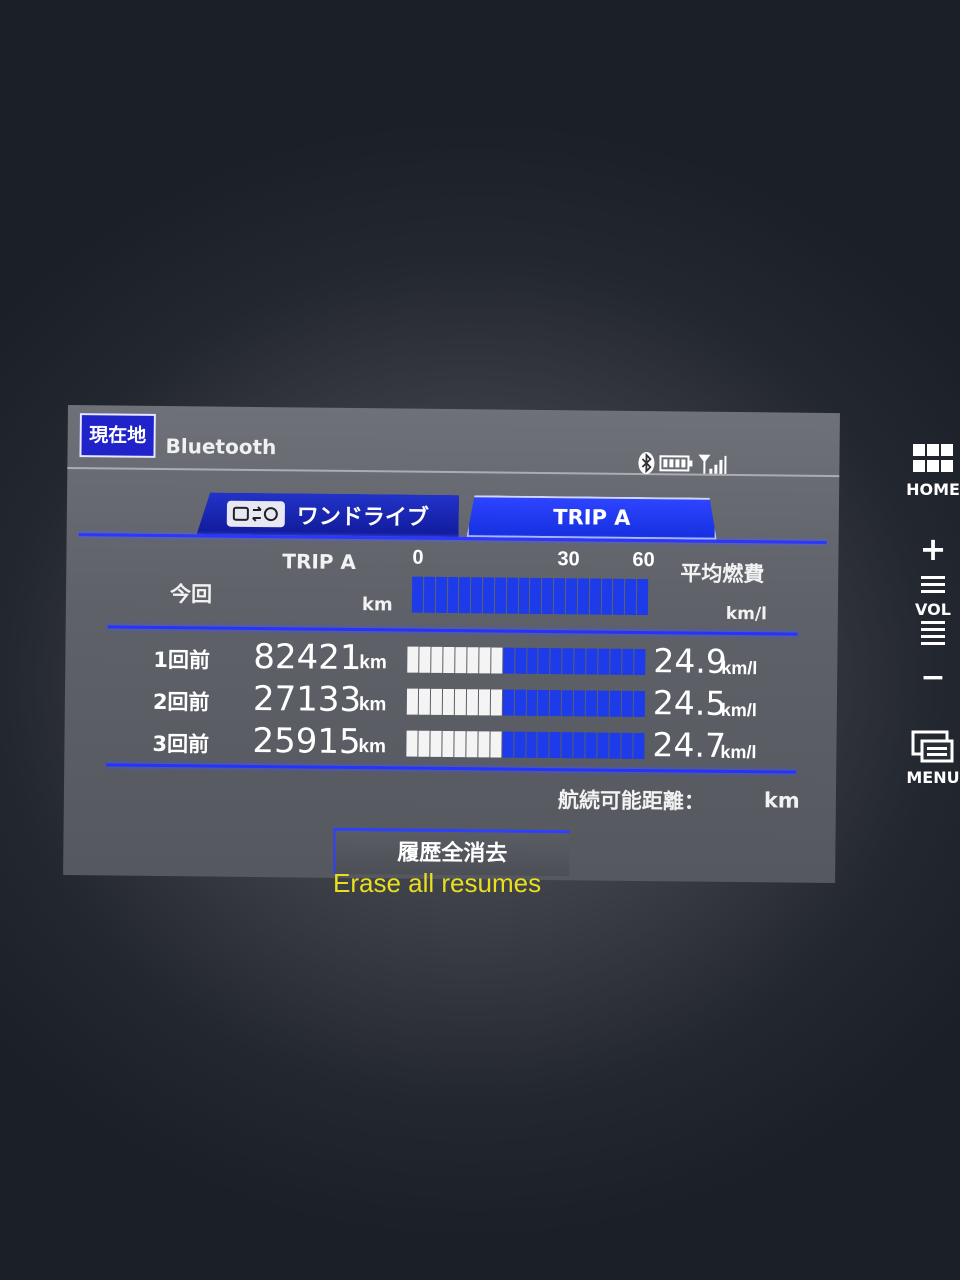 This screenshot has width=960, height=1280. I want to click on caption-text: Erase all resumes, so click(437, 883).